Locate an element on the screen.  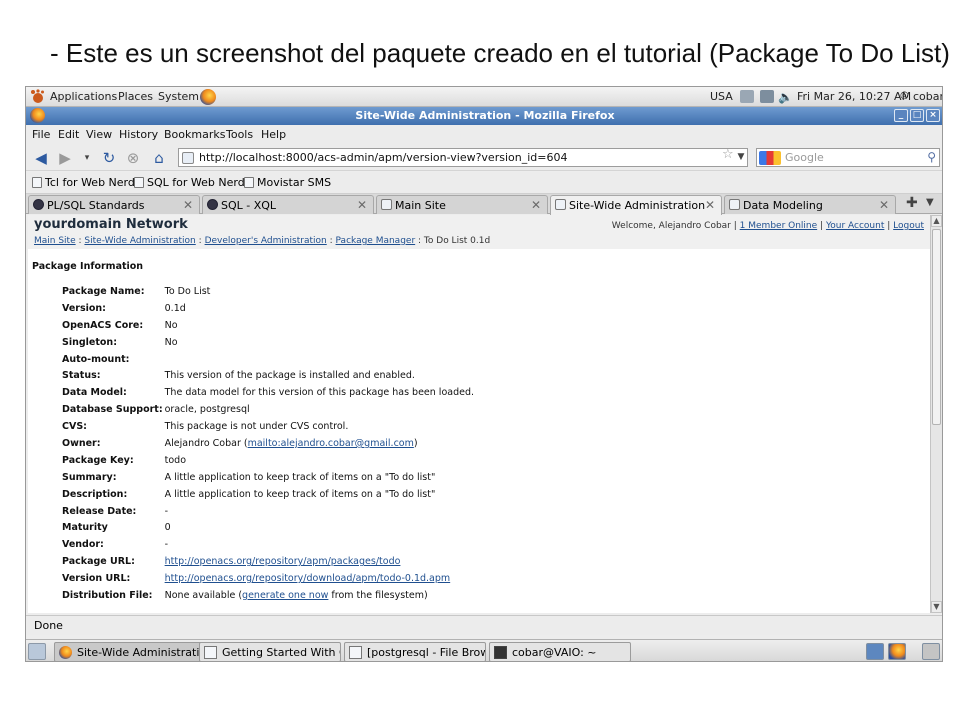
home-icon: ⌂ is located at coordinates (159, 158).